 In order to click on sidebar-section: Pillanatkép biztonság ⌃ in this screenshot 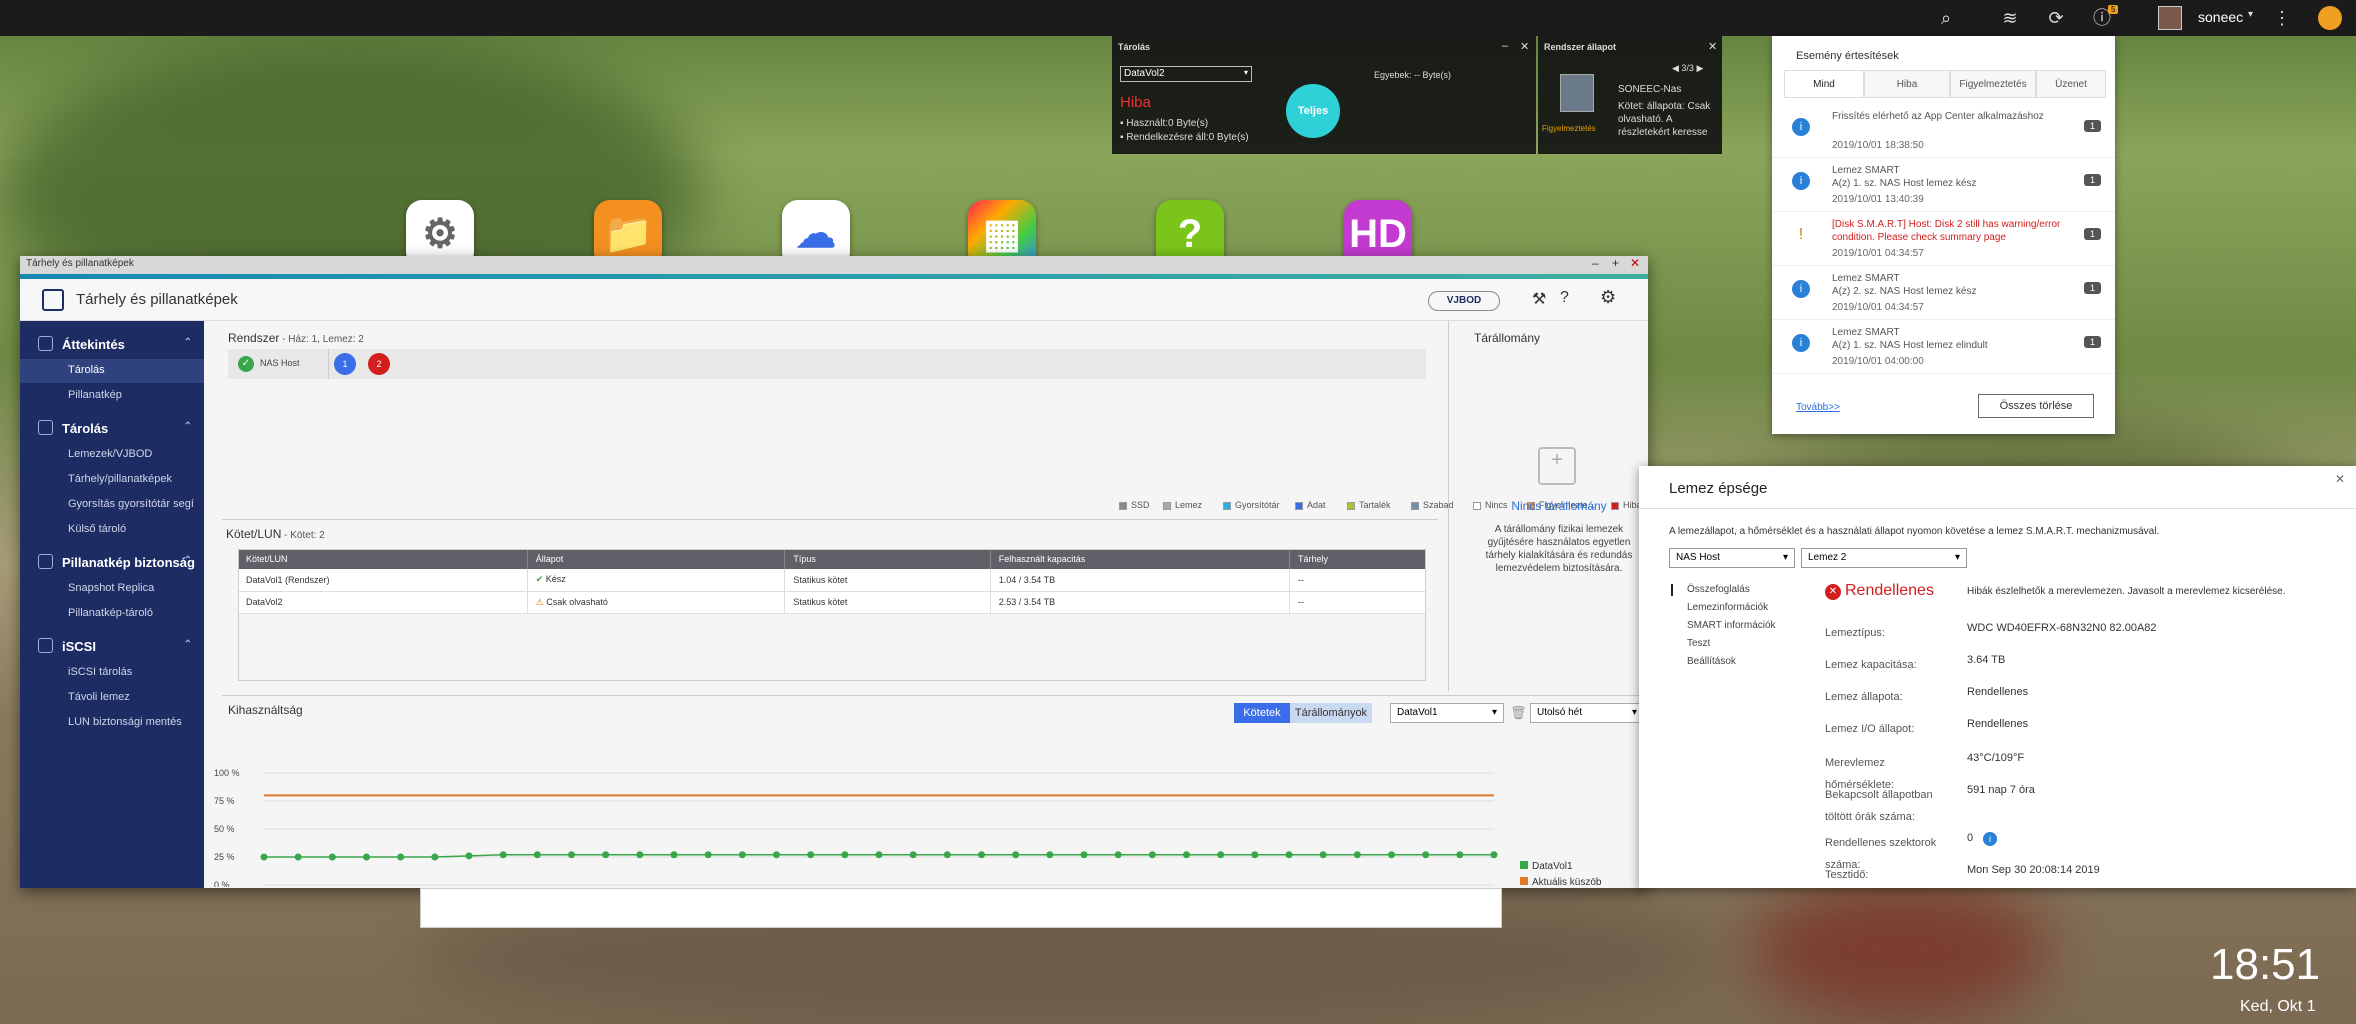, I will do `click(112, 562)`.